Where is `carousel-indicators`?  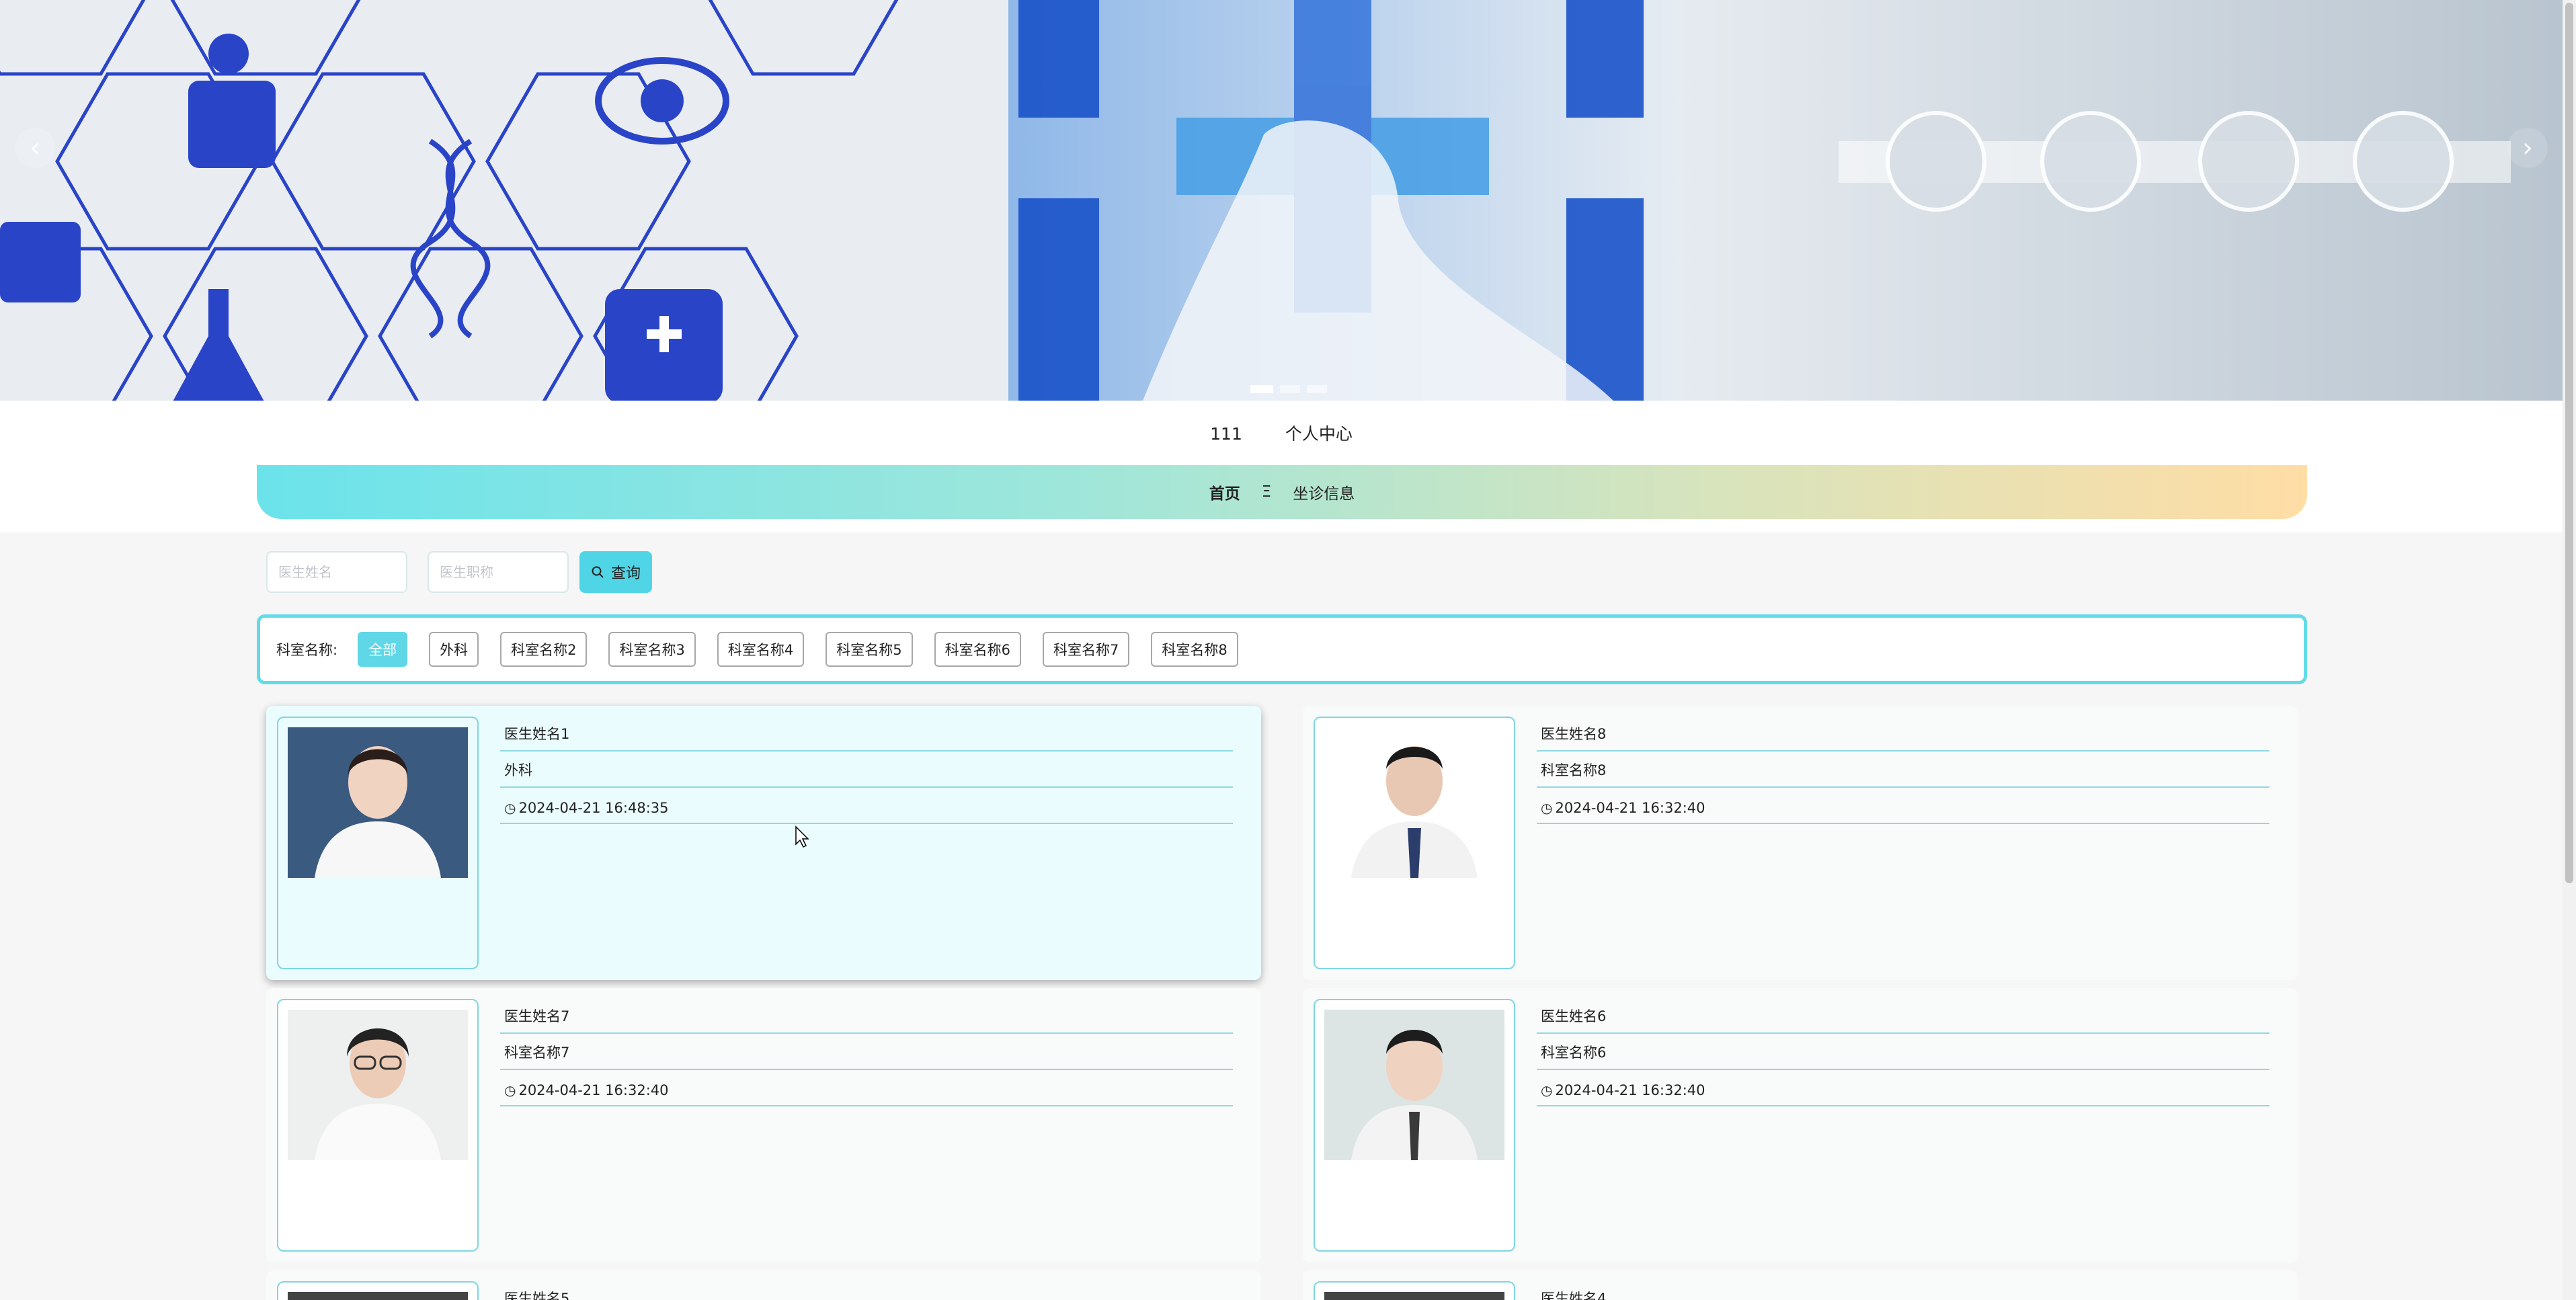 carousel-indicators is located at coordinates (1288, 389).